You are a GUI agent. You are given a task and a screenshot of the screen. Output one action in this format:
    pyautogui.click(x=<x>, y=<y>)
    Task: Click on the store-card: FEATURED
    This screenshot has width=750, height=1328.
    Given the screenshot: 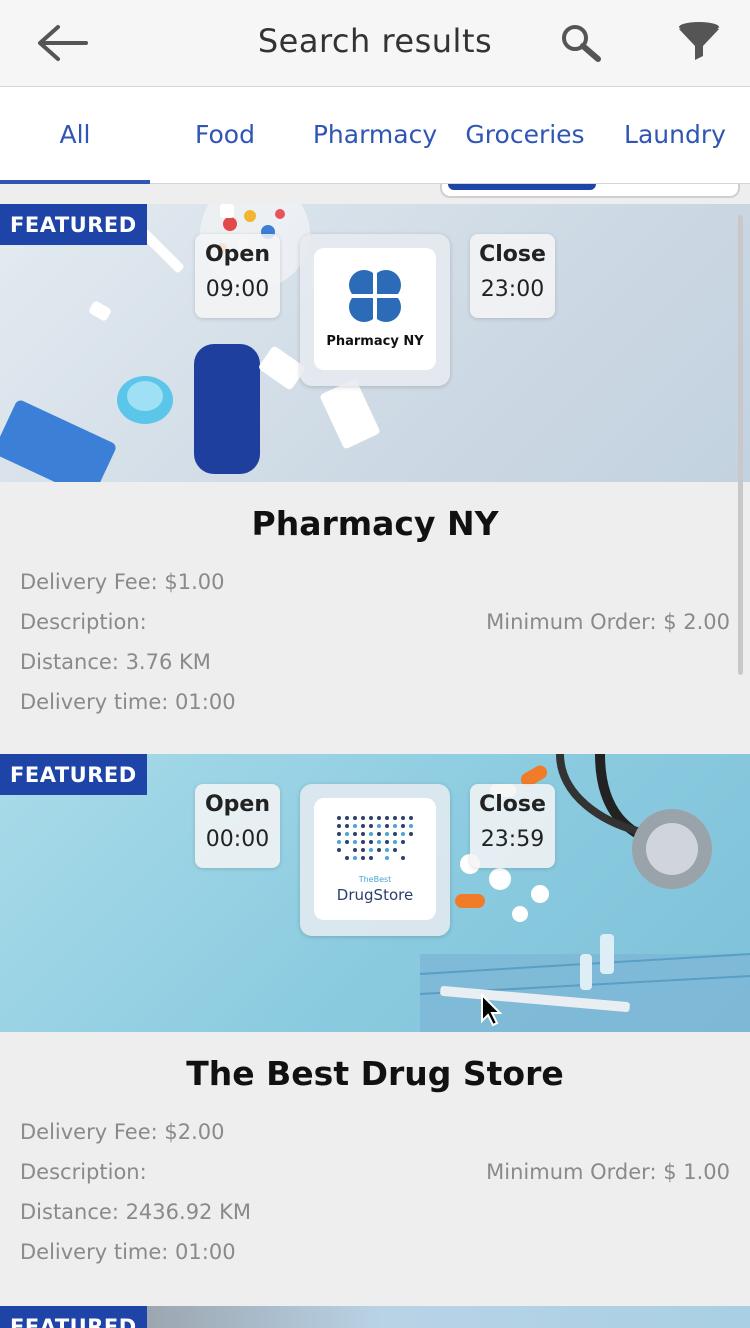 What is the action you would take?
    pyautogui.click(x=375, y=1317)
    